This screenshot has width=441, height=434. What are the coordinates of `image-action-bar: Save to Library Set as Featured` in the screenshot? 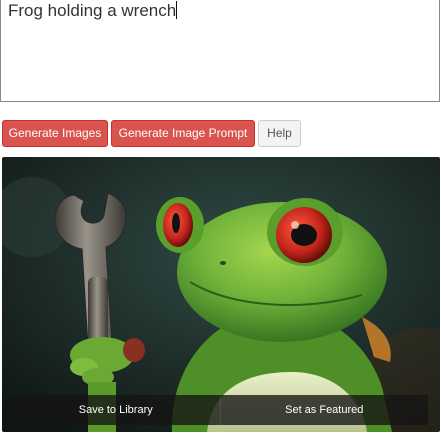 It's located at (220, 410).